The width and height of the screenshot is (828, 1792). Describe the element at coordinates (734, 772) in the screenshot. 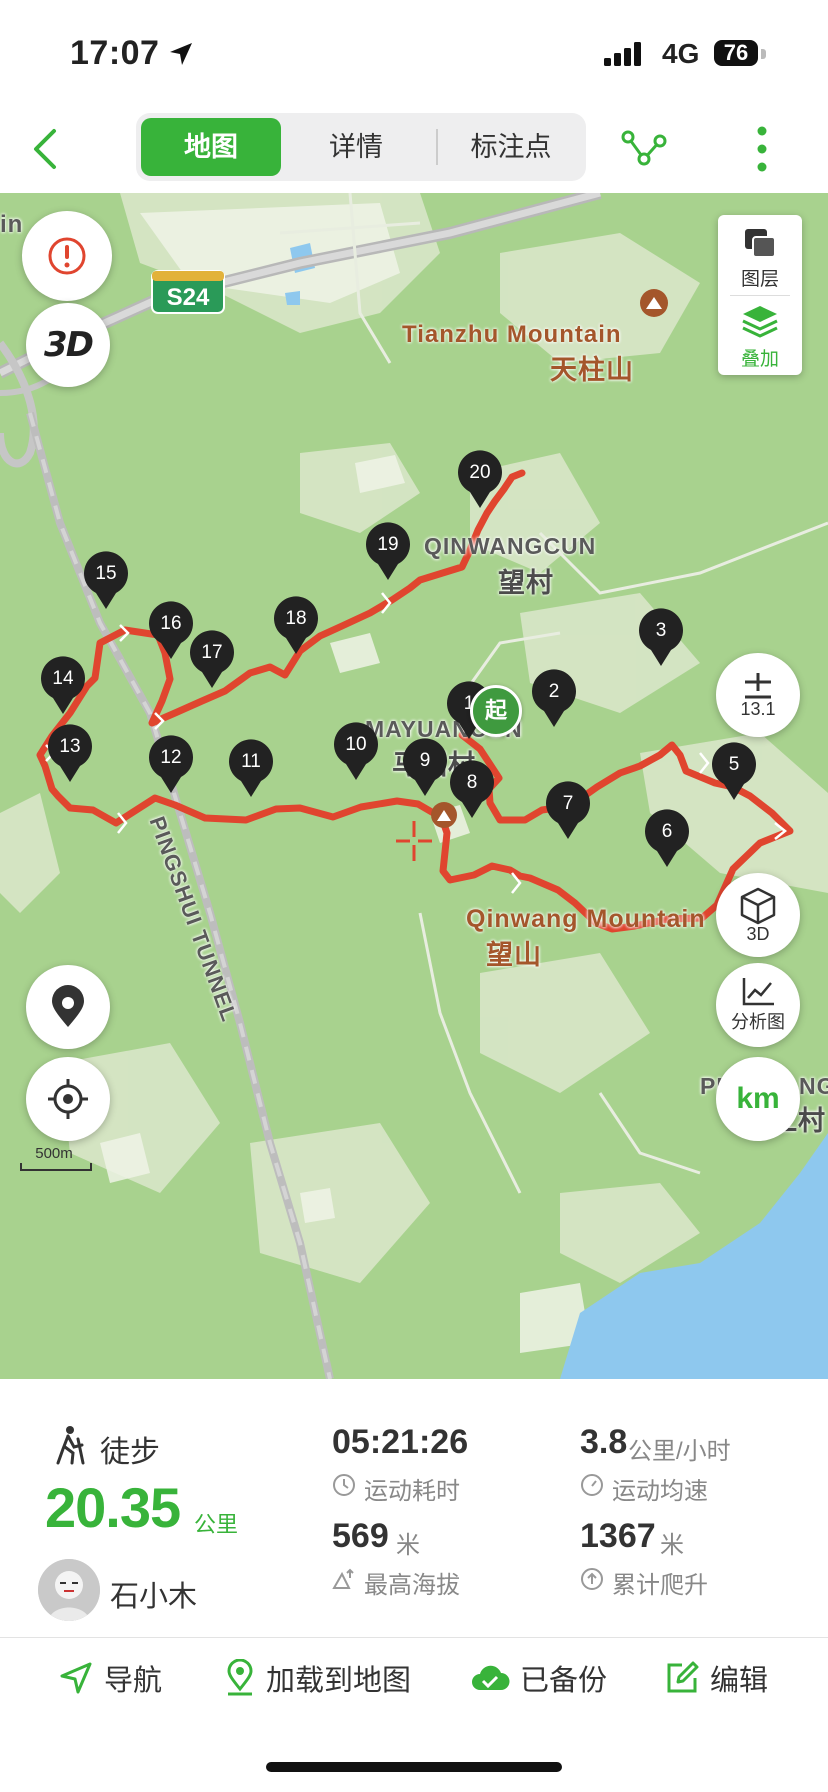

I see `waypoint-pin: 5` at that location.